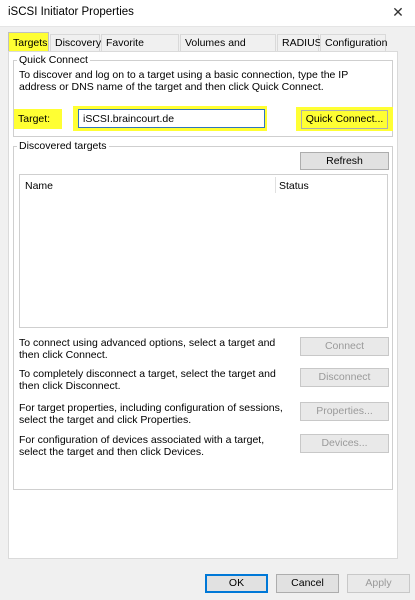  Describe the element at coordinates (38, 119) in the screenshot. I see `target-label: Target:` at that location.